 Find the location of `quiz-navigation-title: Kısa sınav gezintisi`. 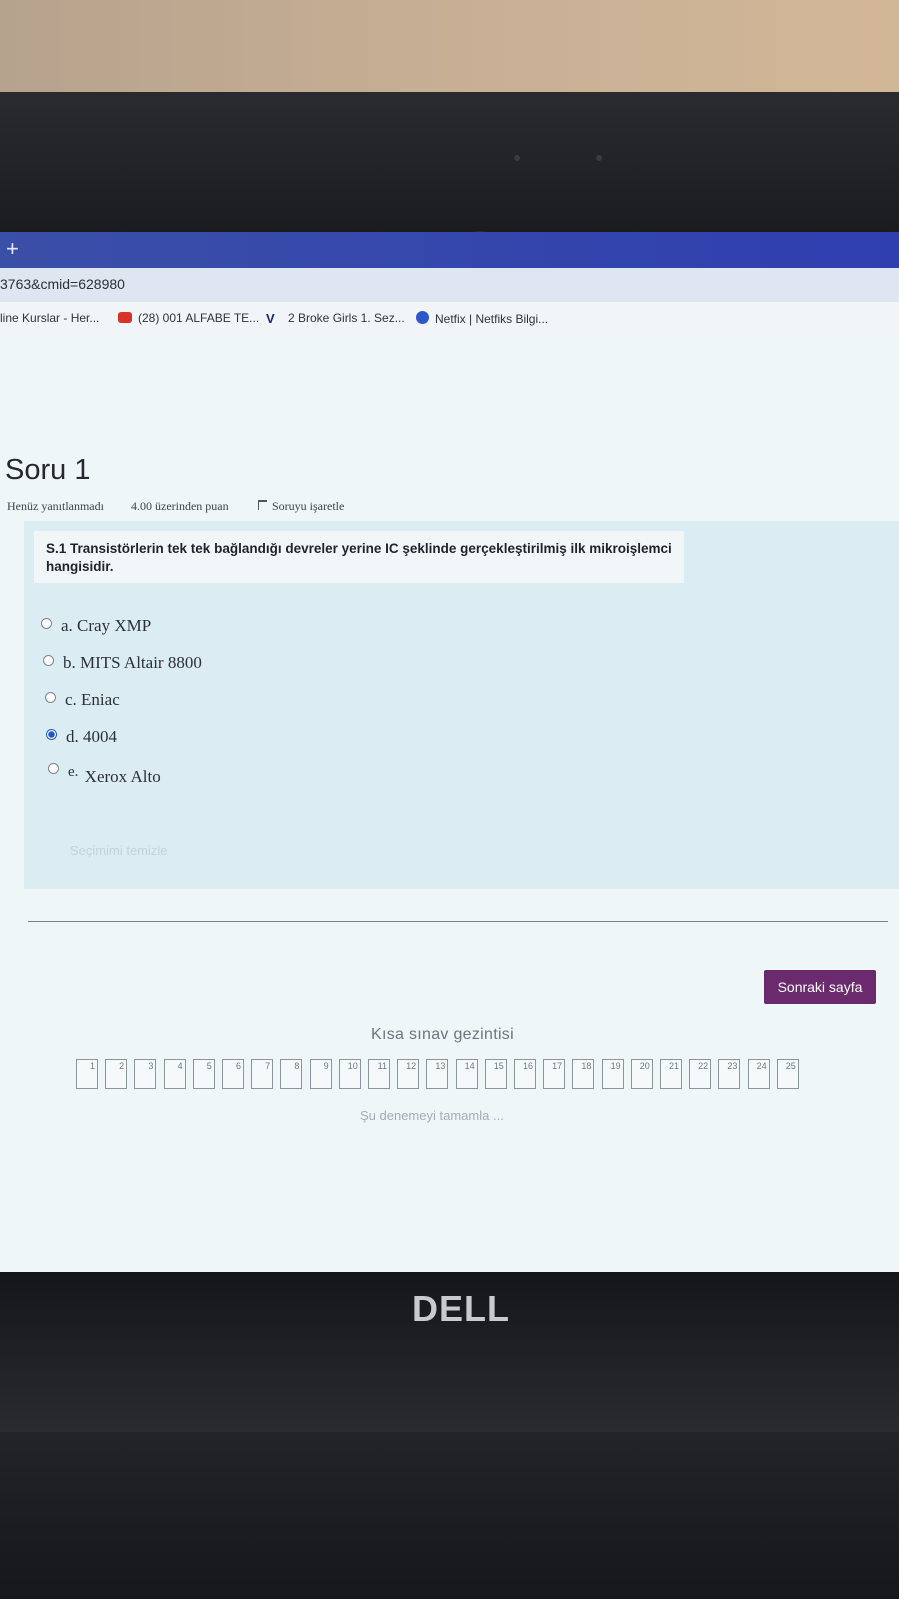

quiz-navigation-title: Kısa sınav gezintisi is located at coordinates (442, 1034).